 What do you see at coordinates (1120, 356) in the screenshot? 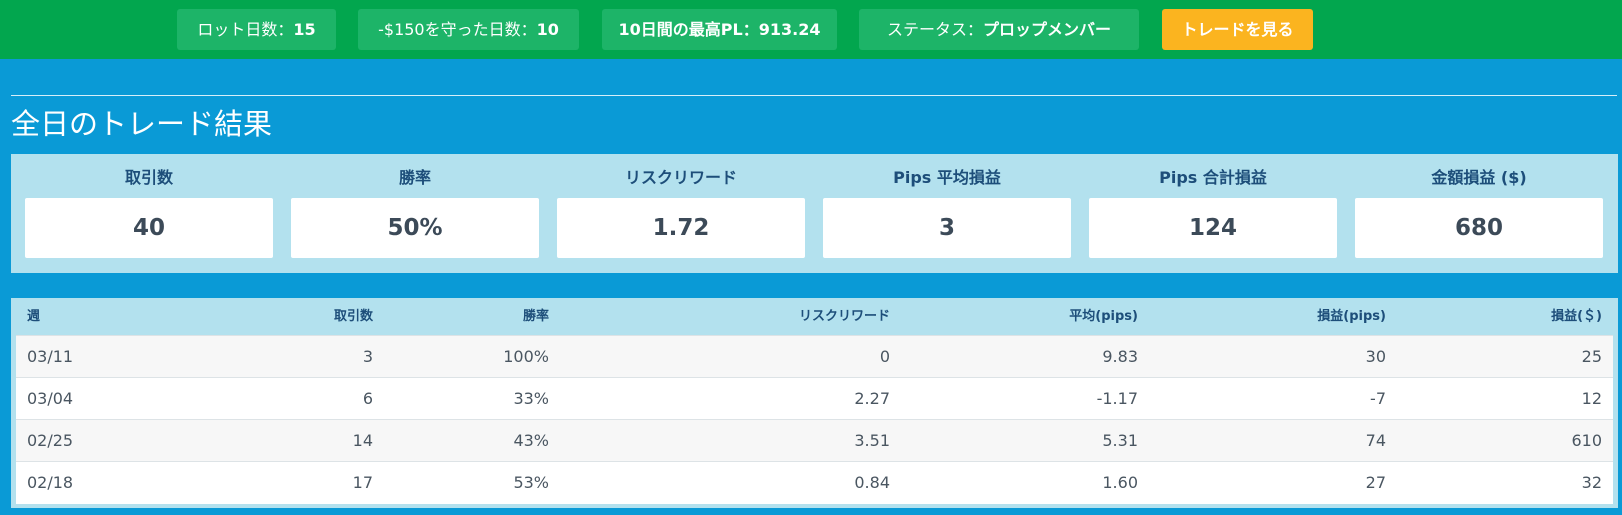
I see `cell-avg-pips: 9.83` at bounding box center [1120, 356].